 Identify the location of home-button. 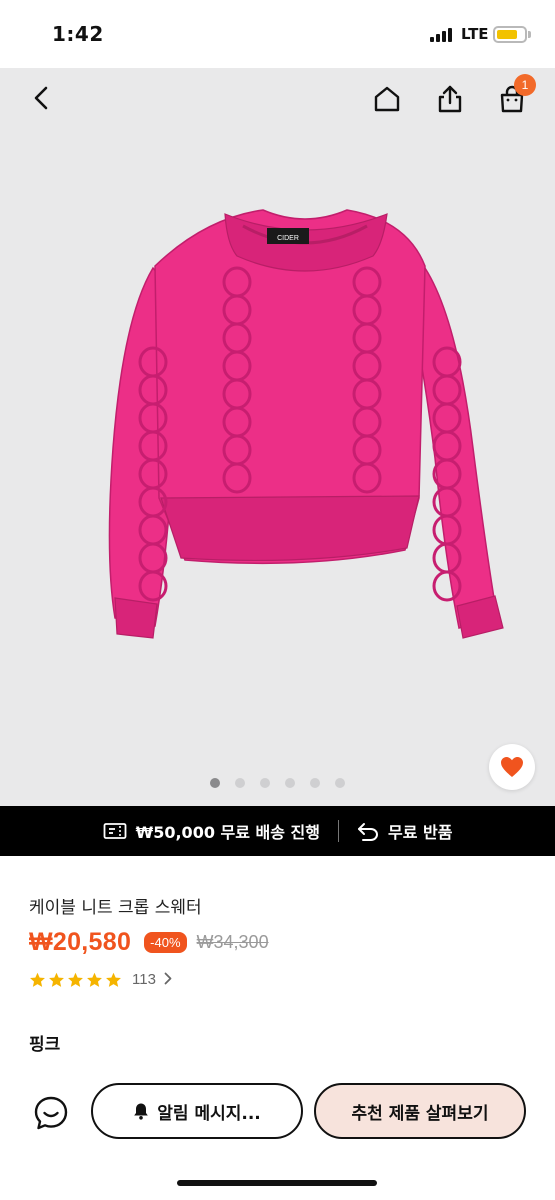
(387, 99).